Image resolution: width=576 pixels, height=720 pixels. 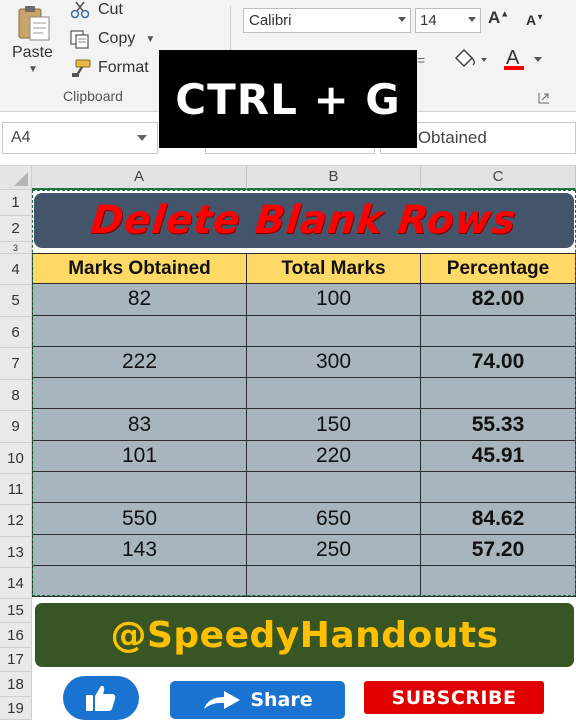 What do you see at coordinates (21, 179) in the screenshot?
I see `select-all-icon` at bounding box center [21, 179].